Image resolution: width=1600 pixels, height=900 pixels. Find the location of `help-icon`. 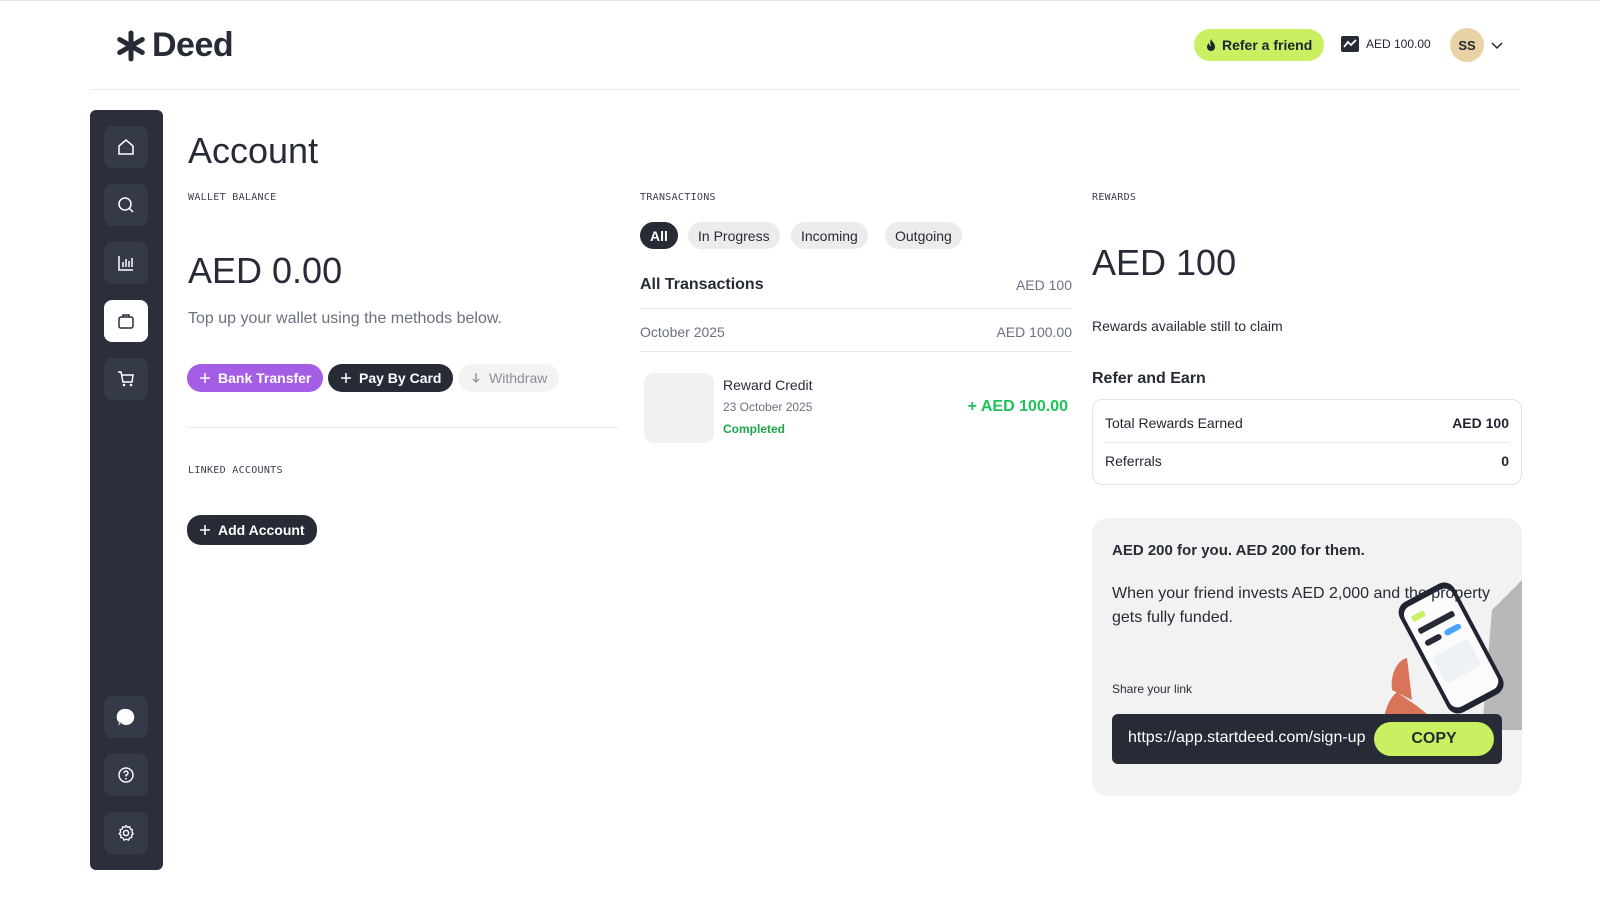

help-icon is located at coordinates (126, 775).